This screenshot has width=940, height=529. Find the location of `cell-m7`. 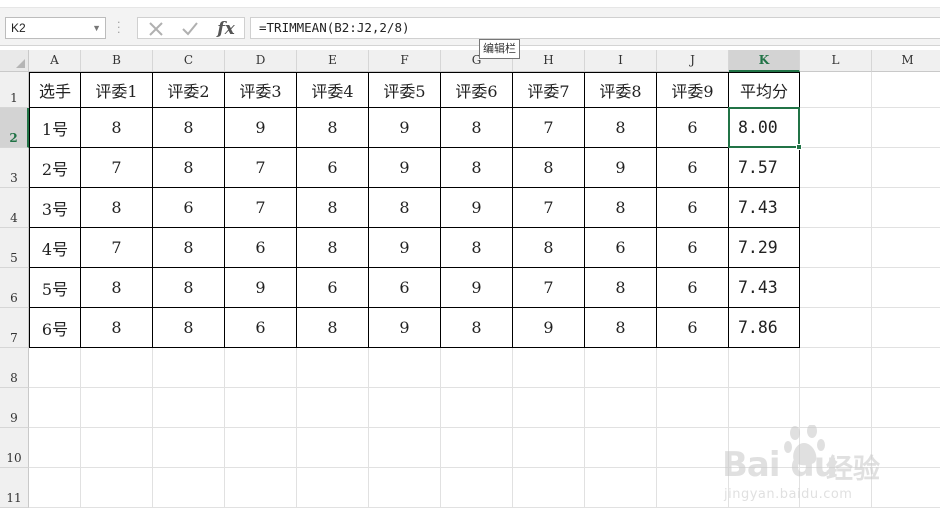

cell-m7 is located at coordinates (906, 328).